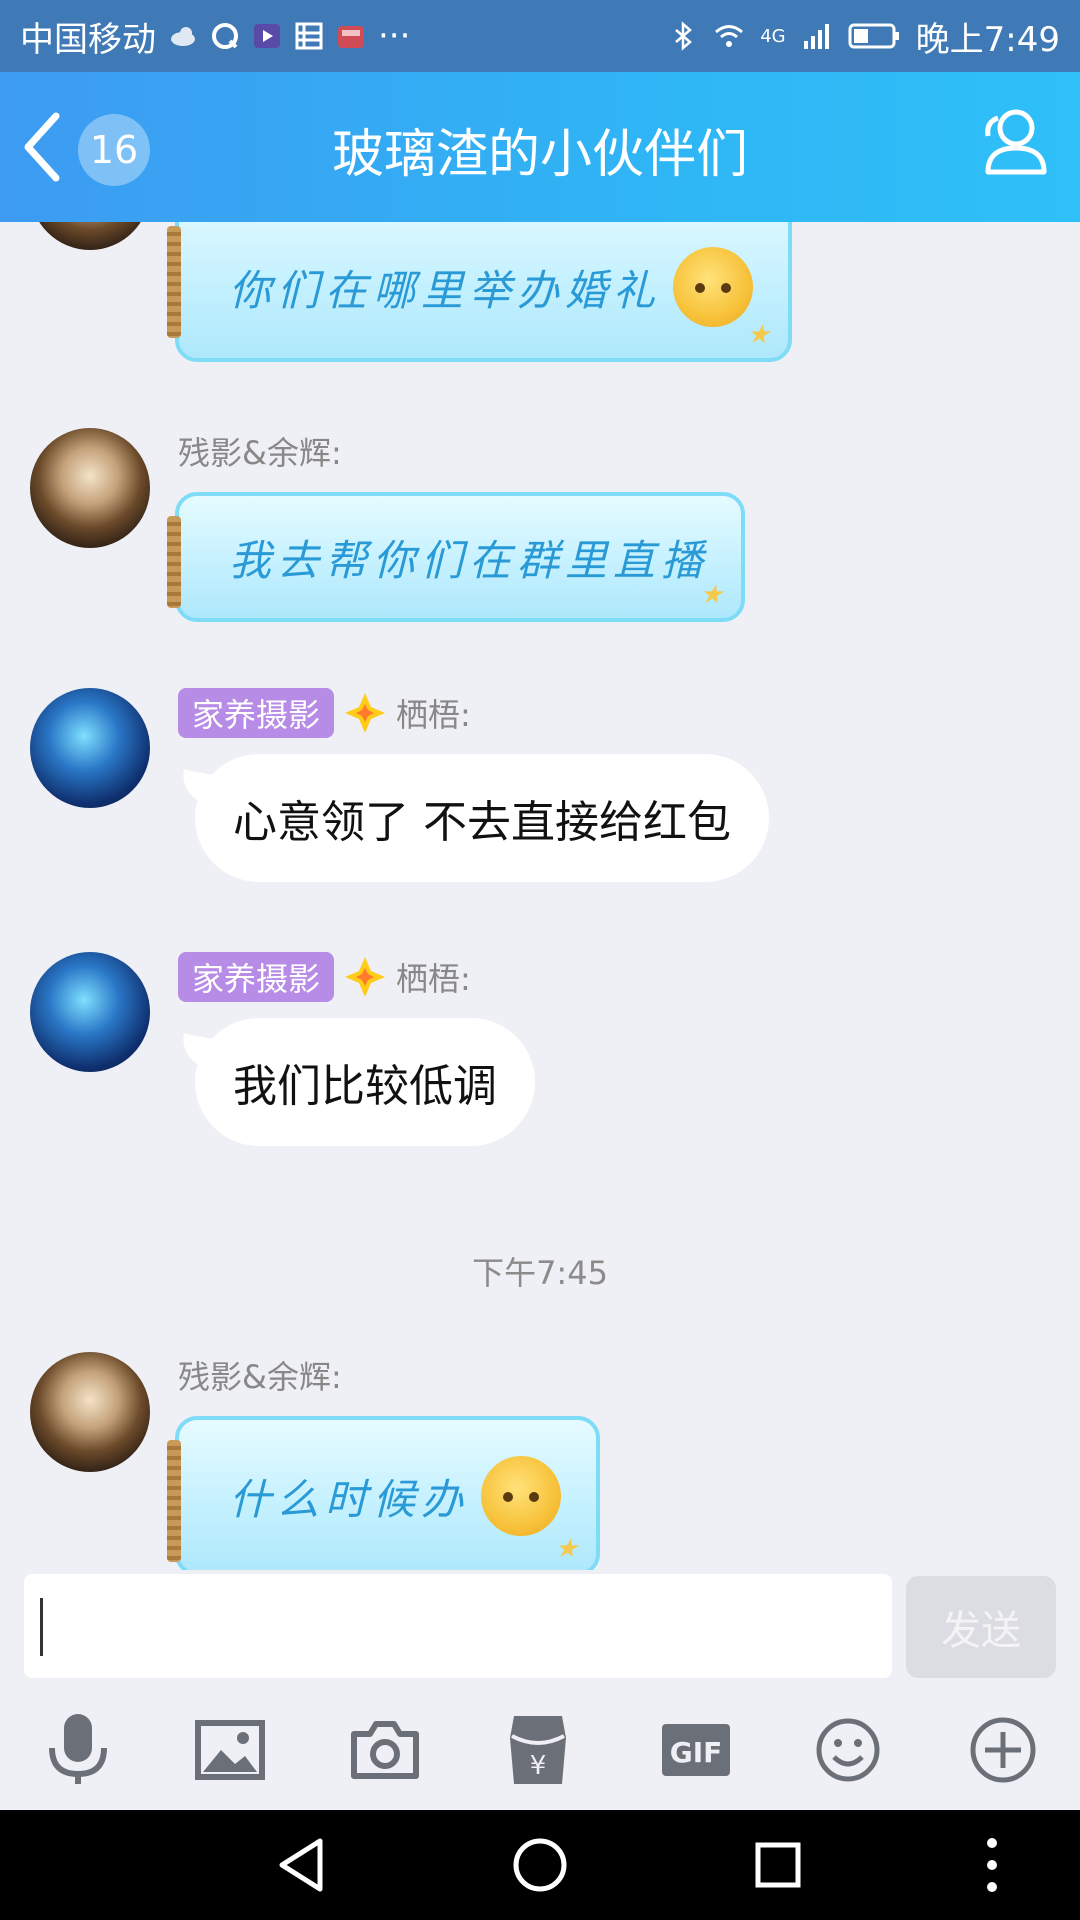  What do you see at coordinates (458, 1626) in the screenshot?
I see `message-input` at bounding box center [458, 1626].